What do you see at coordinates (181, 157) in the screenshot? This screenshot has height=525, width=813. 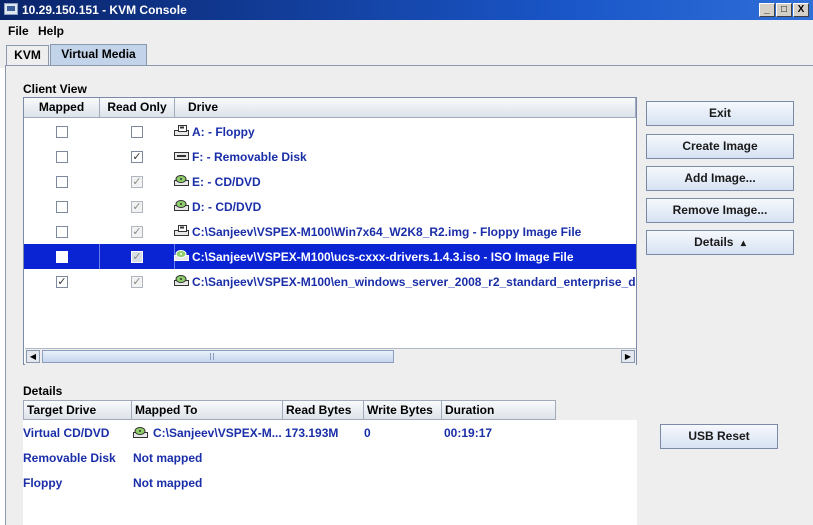 I see `removable-disk-icon` at bounding box center [181, 157].